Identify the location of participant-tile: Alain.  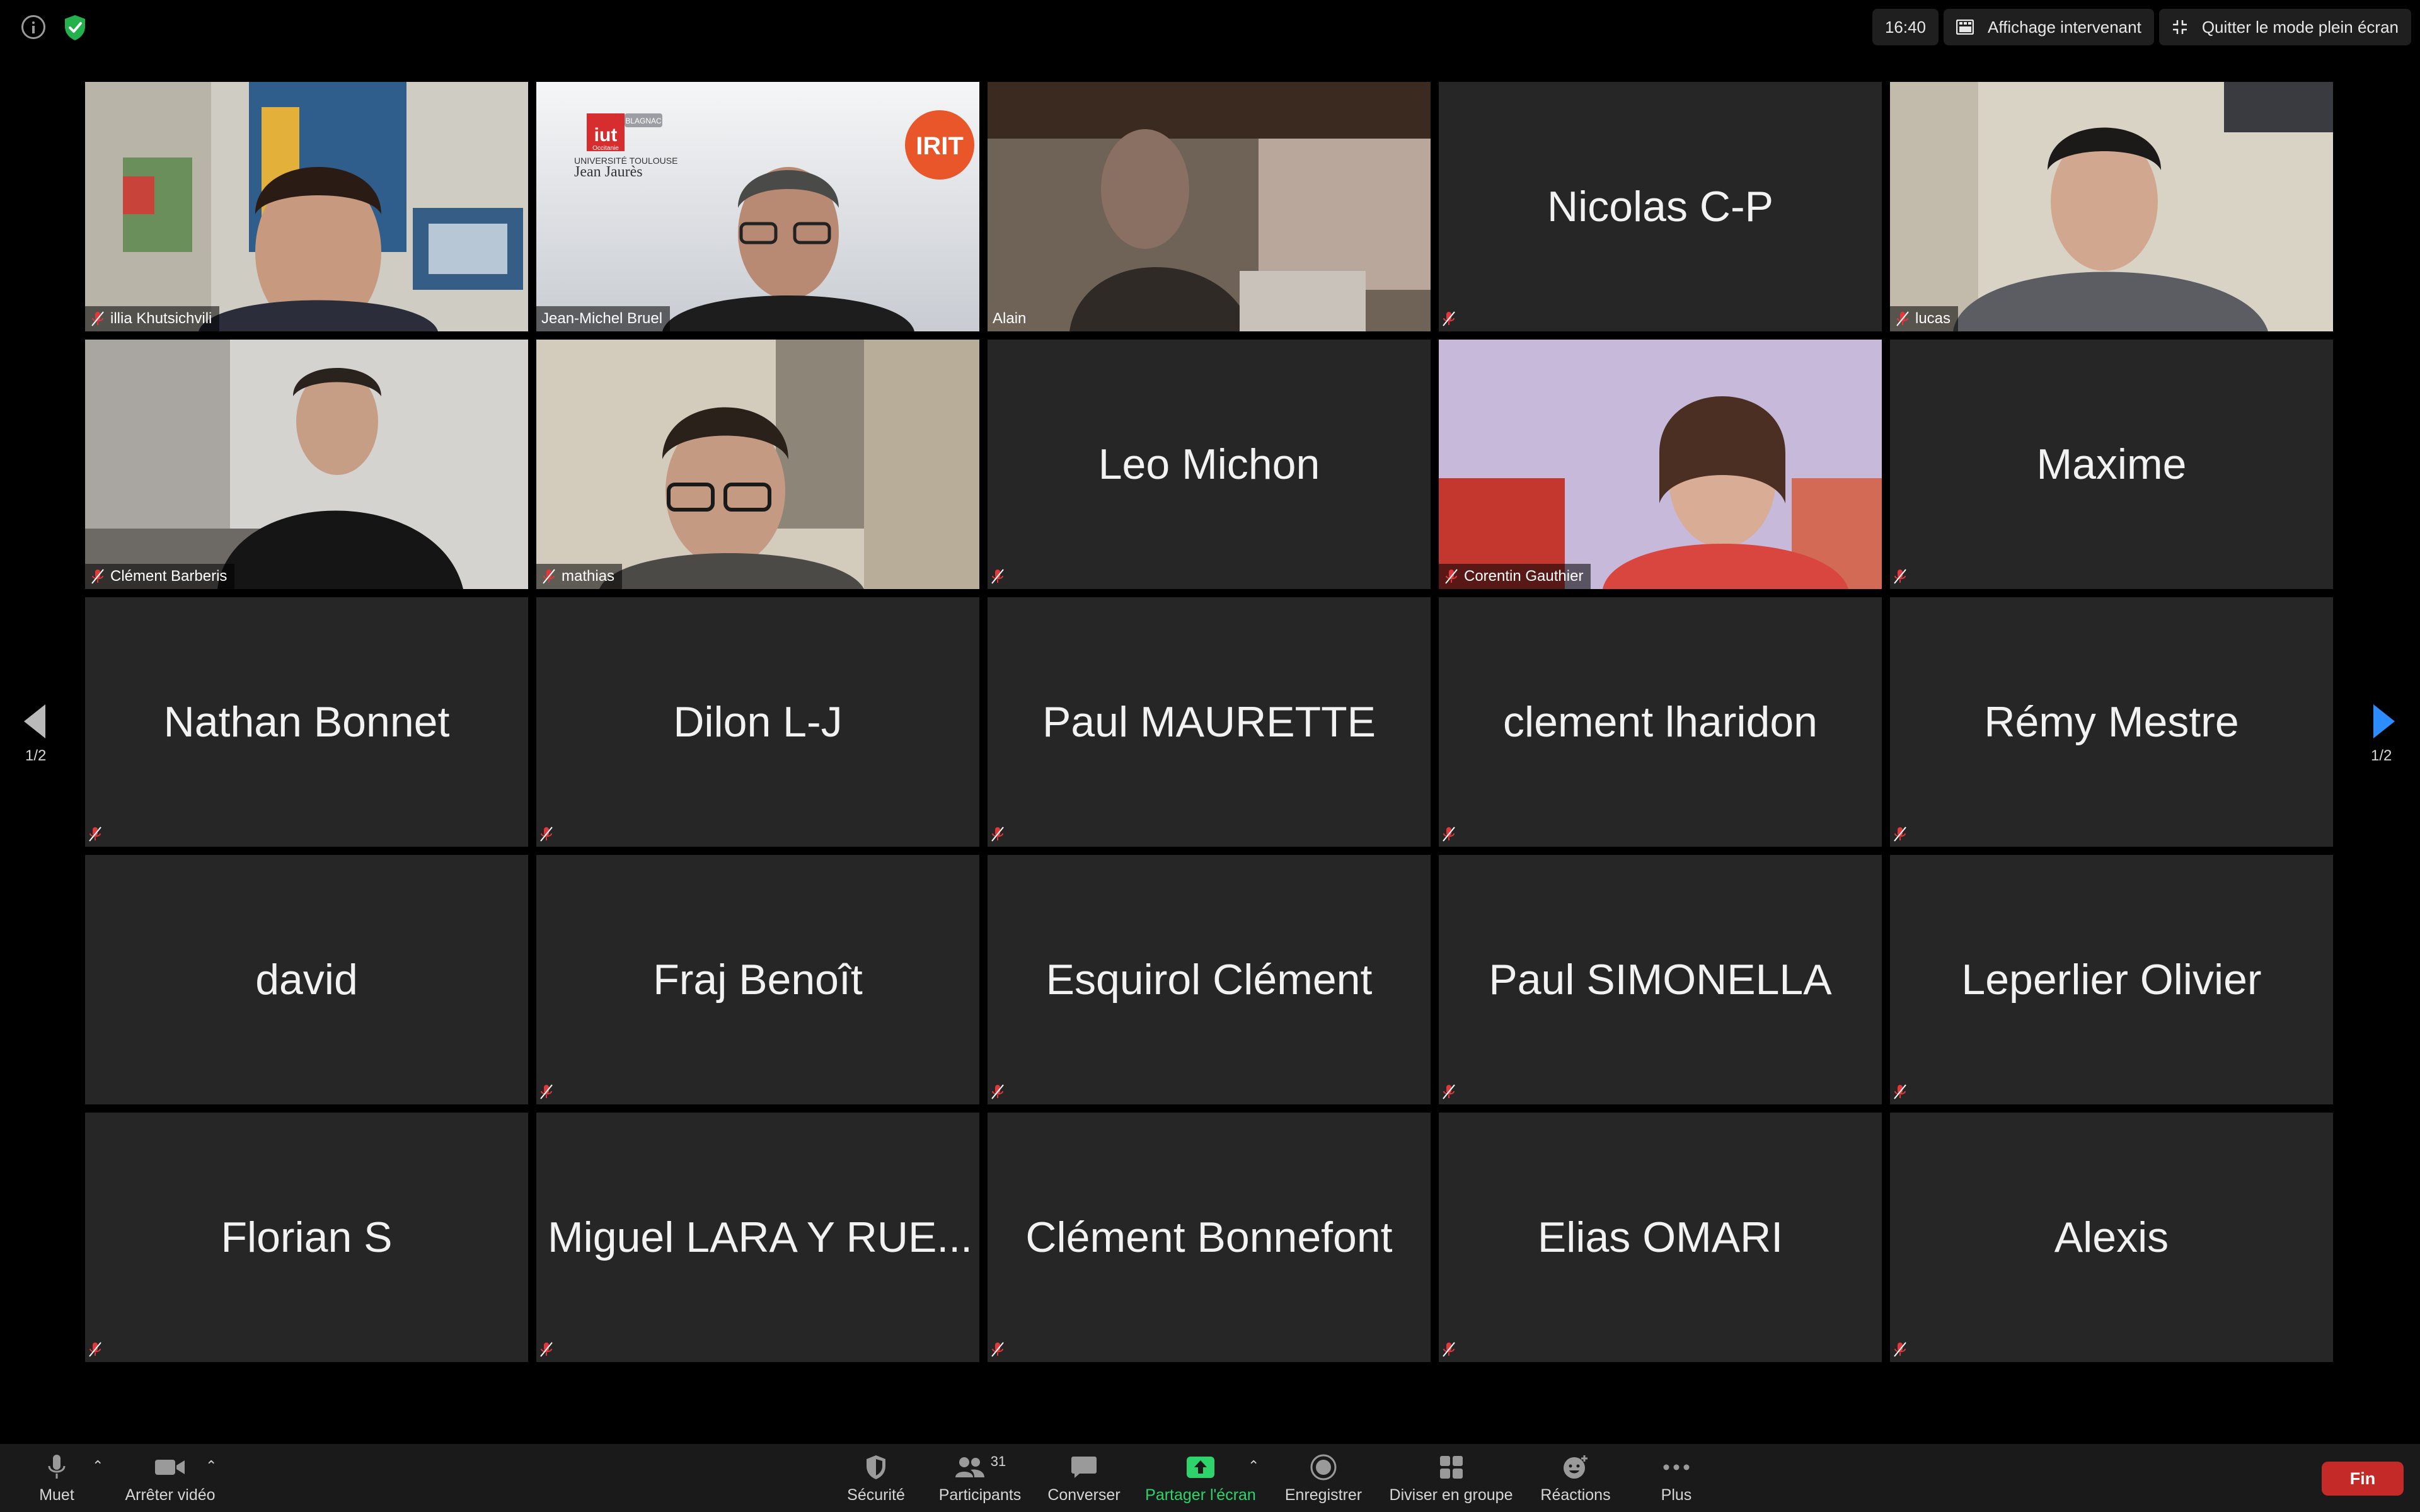
(1210, 206).